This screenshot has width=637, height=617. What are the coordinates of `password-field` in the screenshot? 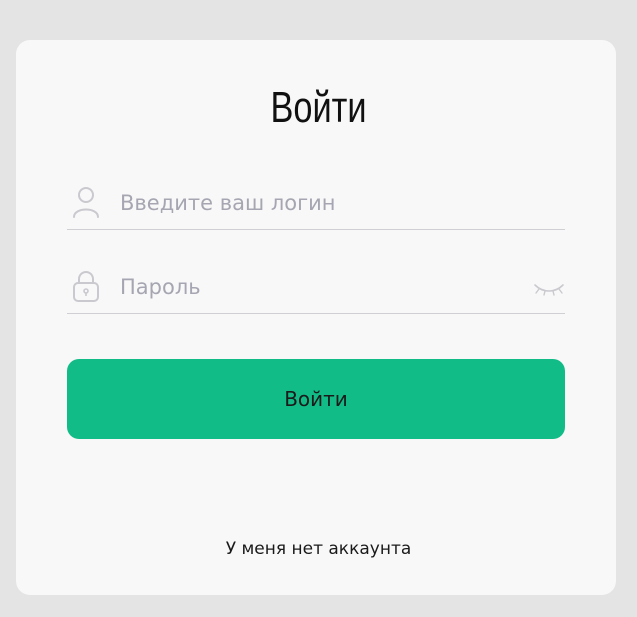 It's located at (316, 291).